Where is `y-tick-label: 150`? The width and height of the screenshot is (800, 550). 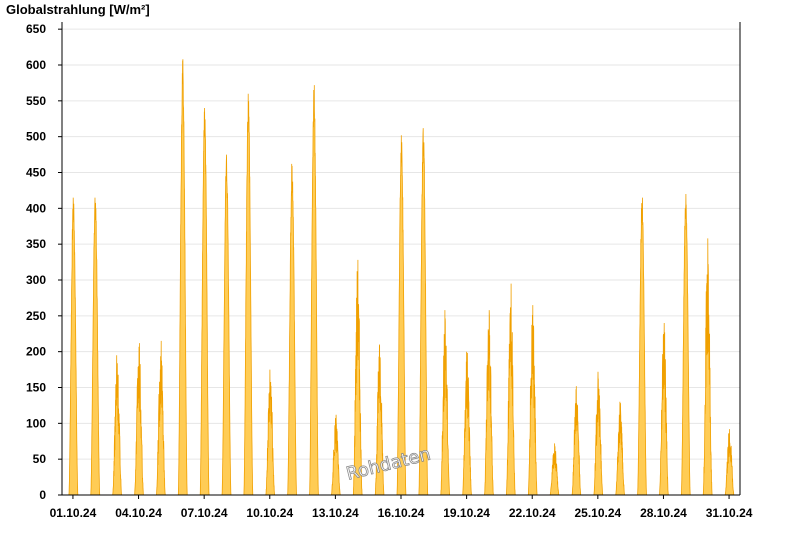
y-tick-label: 150 is located at coordinates (36, 388).